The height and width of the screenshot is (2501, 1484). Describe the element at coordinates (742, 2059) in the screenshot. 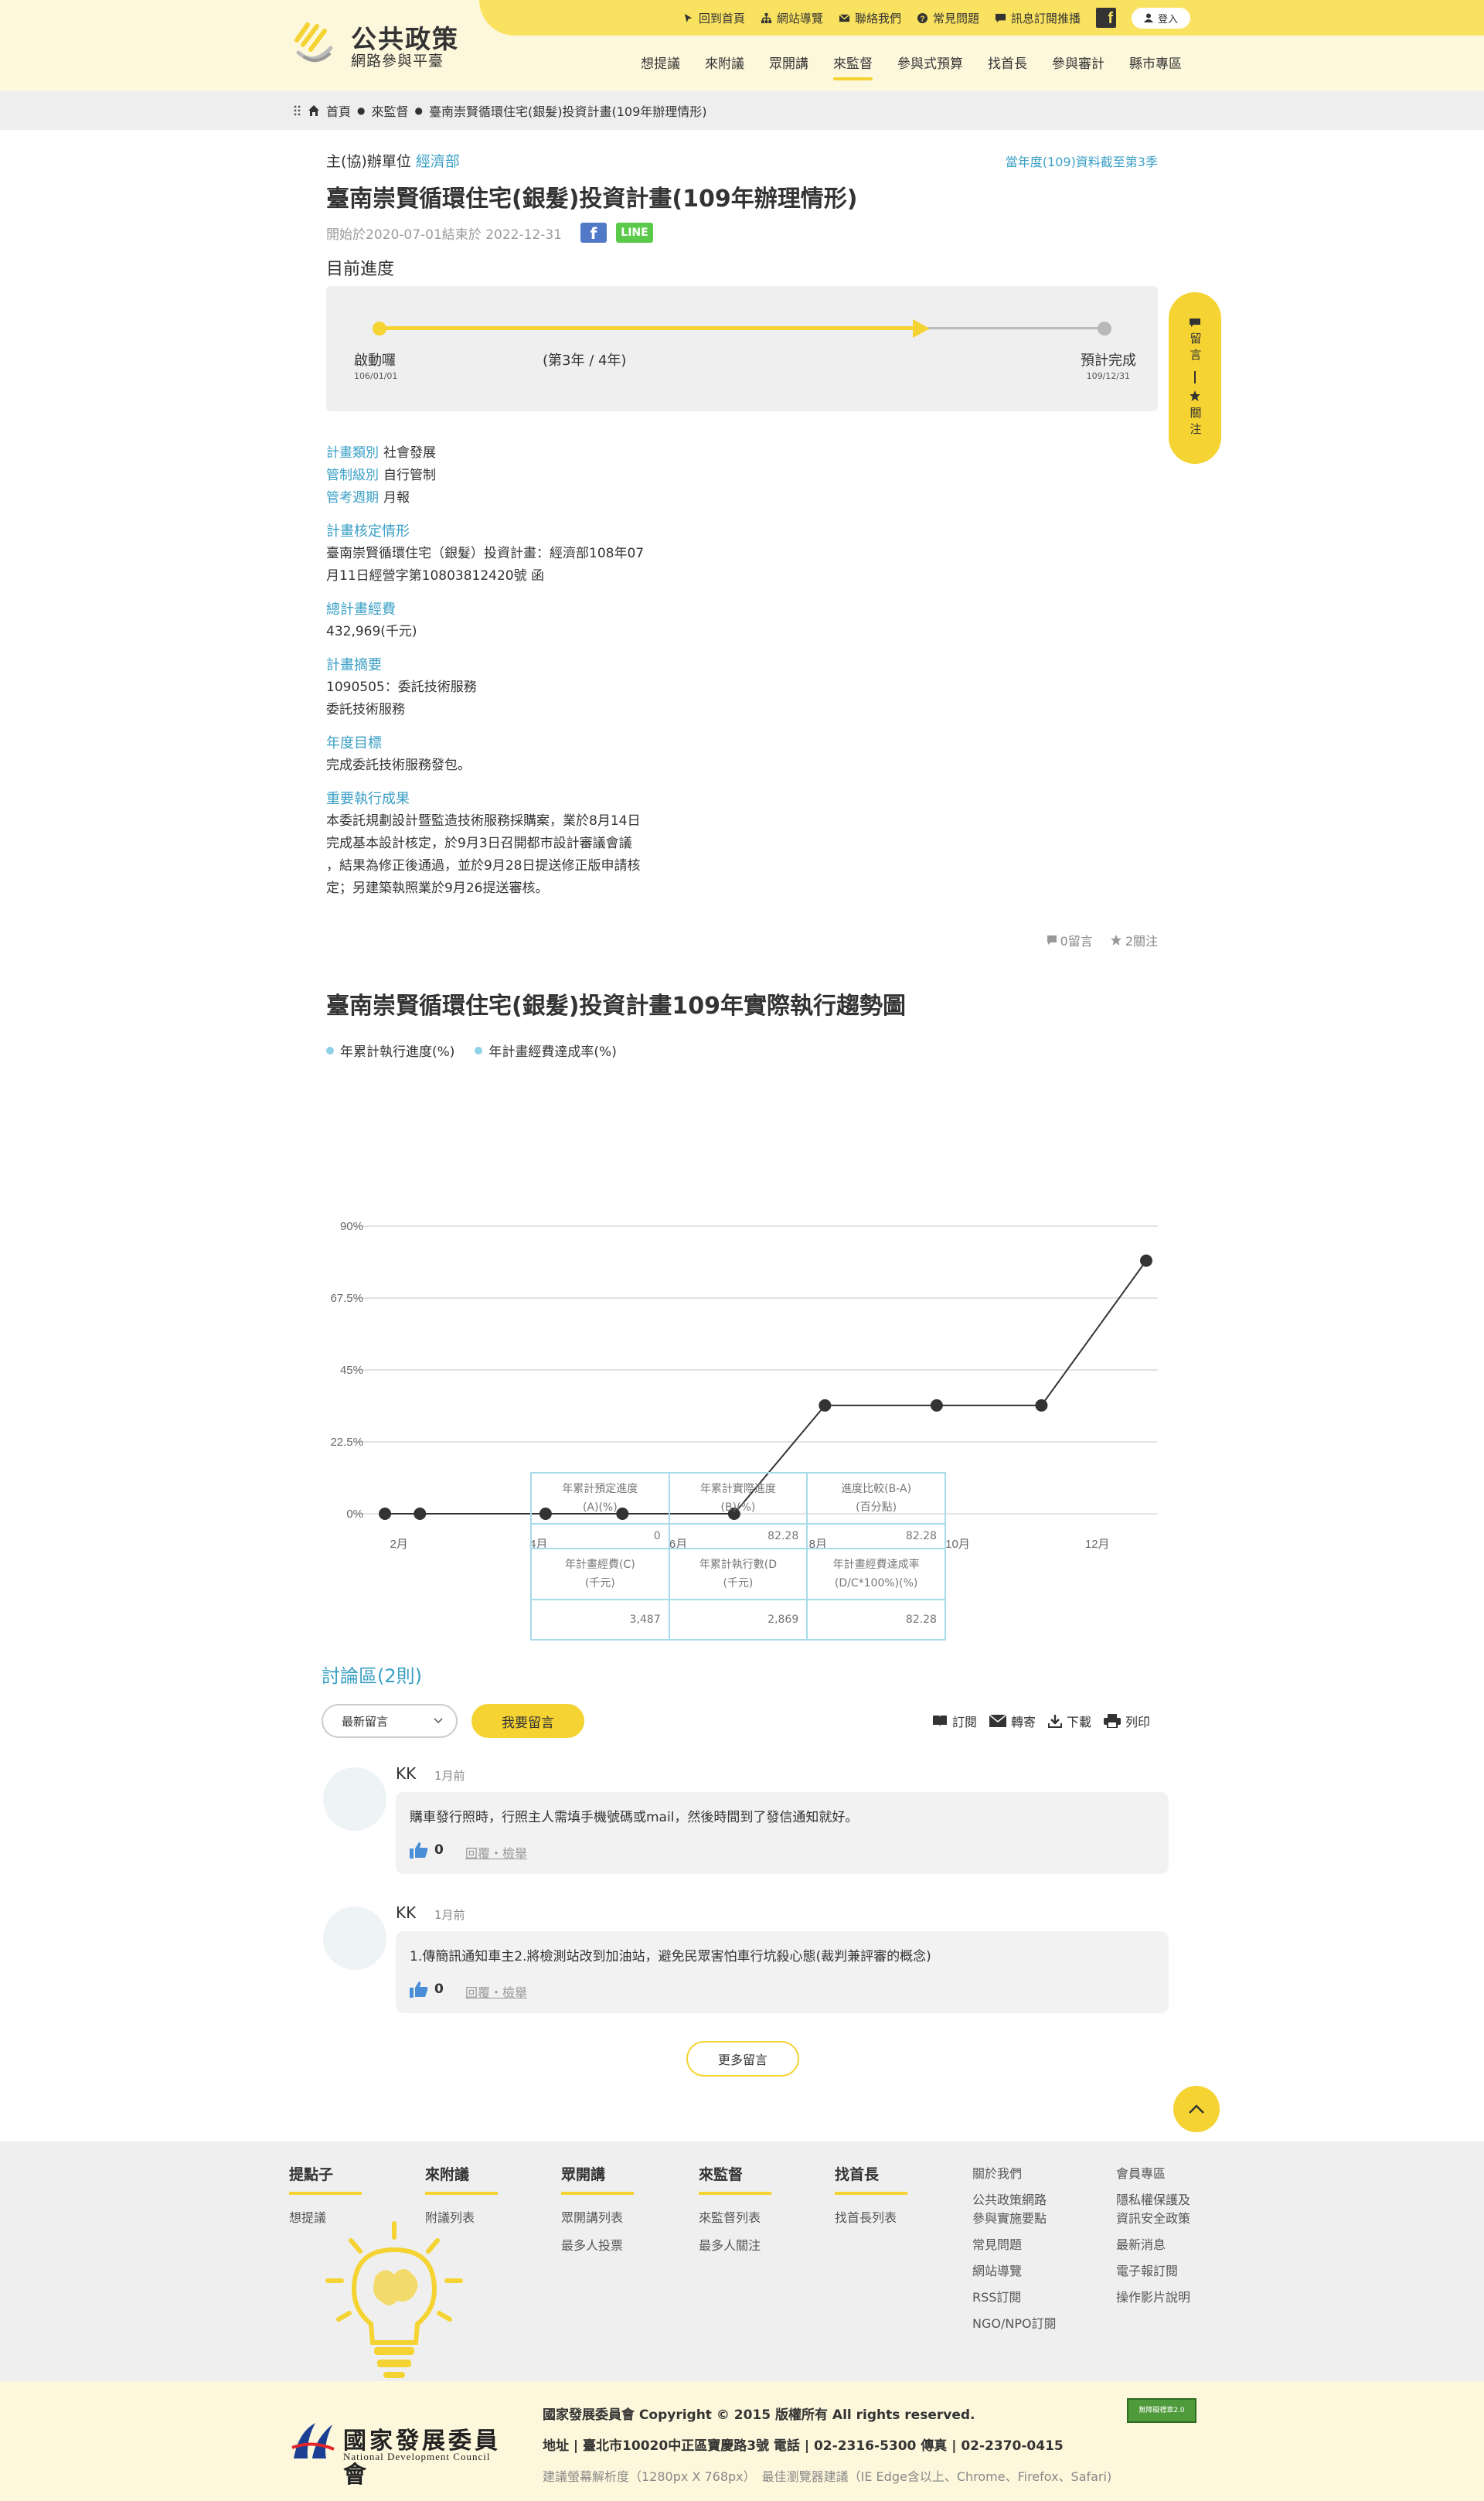

I see `more-comments-button: 更多留言` at that location.